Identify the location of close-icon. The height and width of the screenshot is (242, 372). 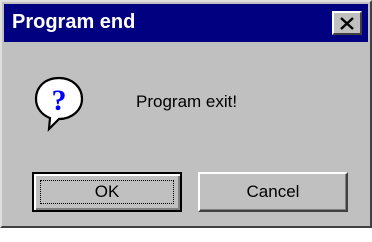
(347, 23).